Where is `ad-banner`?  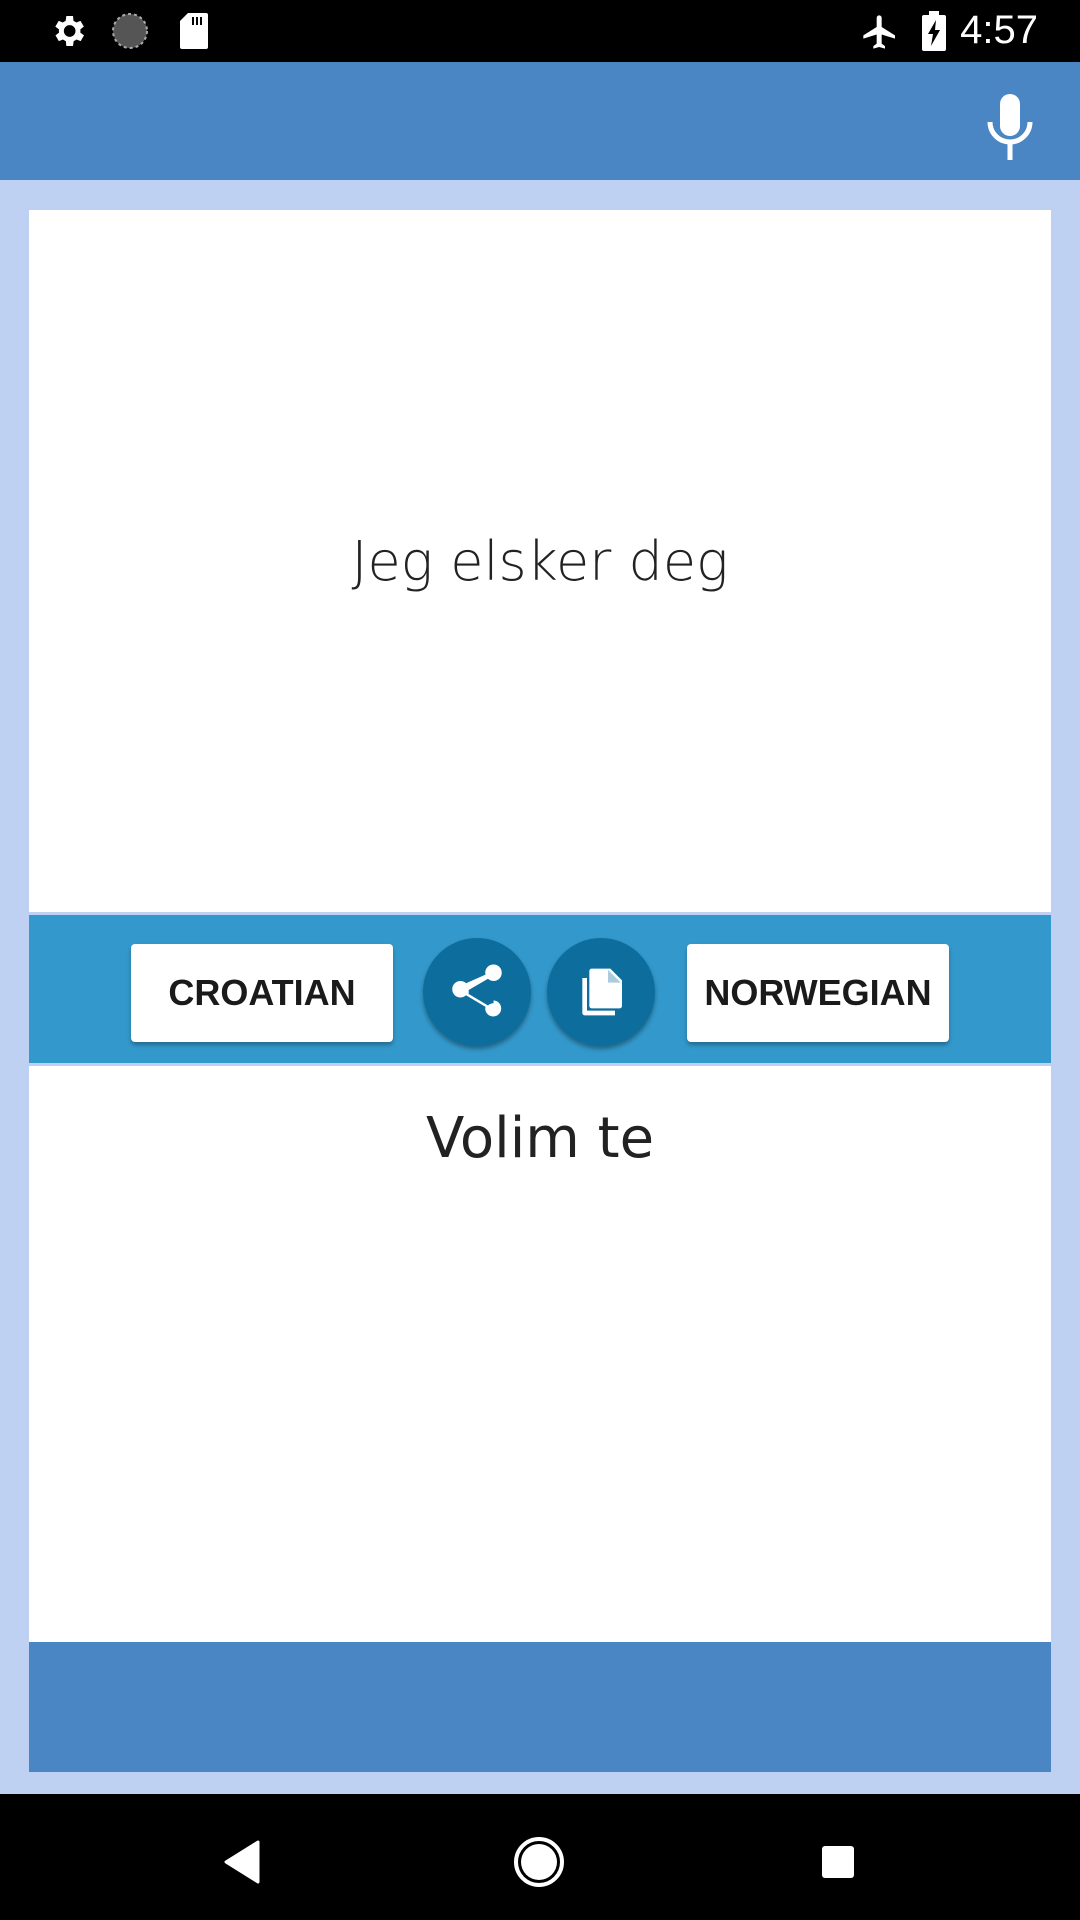 ad-banner is located at coordinates (540, 1707).